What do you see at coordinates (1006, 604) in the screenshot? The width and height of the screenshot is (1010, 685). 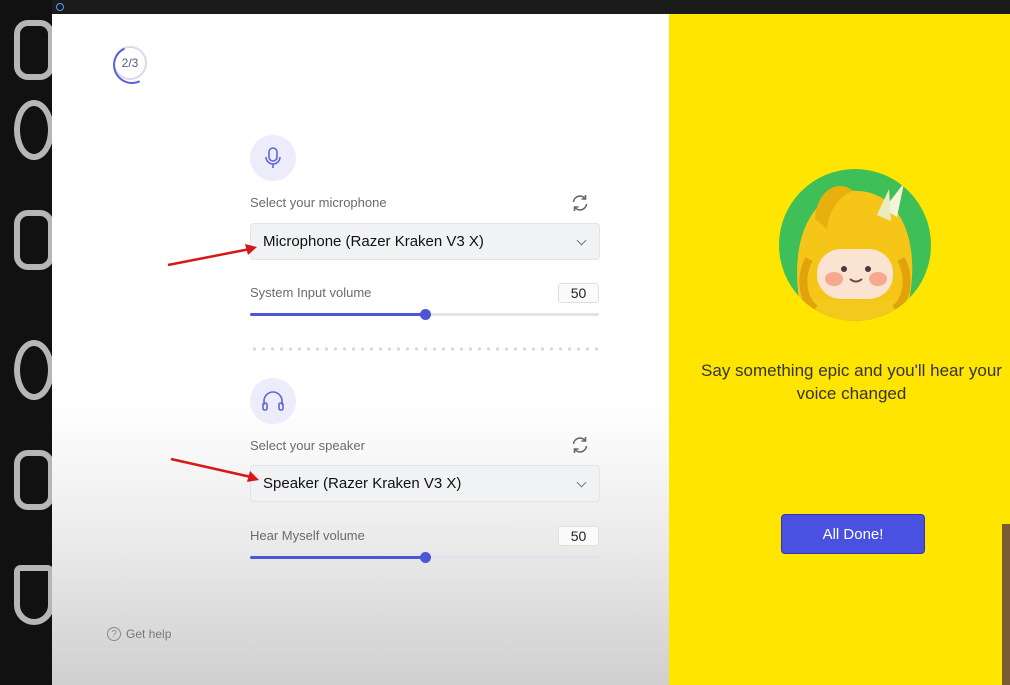 I see `background-edge` at bounding box center [1006, 604].